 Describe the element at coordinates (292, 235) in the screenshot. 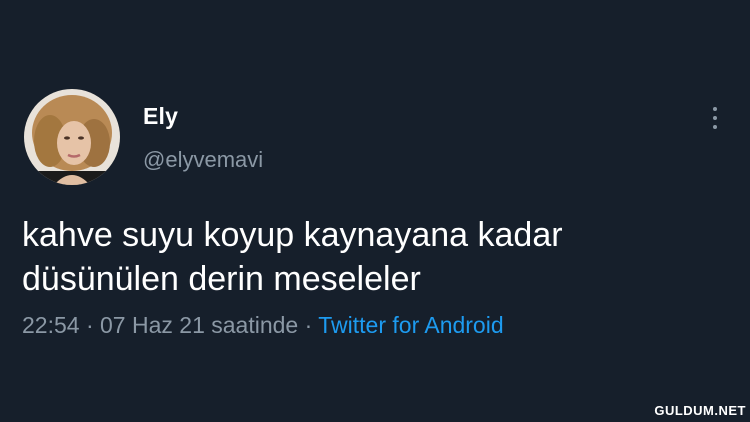

I see `tweet-text-line: kahve suyu koyup kaynayana kadar` at that location.